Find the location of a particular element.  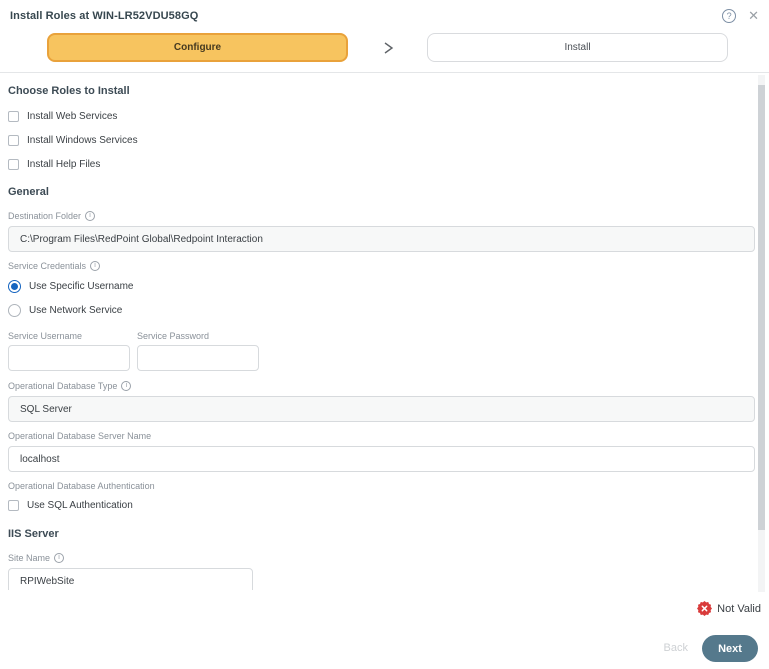

status-label: Not Valid is located at coordinates (739, 608).